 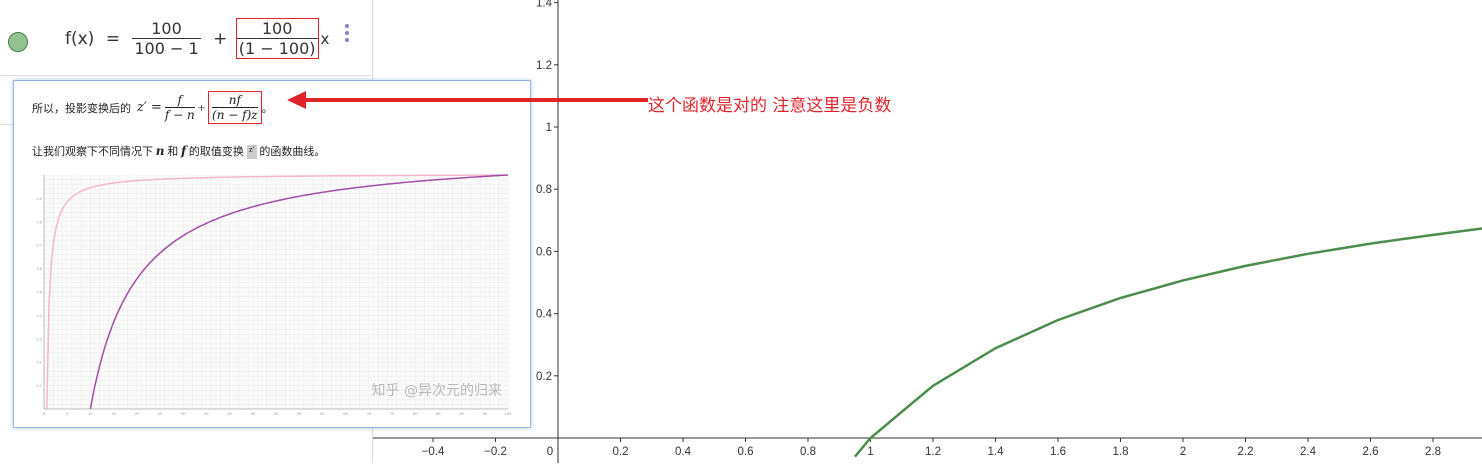 I want to click on fraction-1-denominator: 100 − 1, so click(x=166, y=48).